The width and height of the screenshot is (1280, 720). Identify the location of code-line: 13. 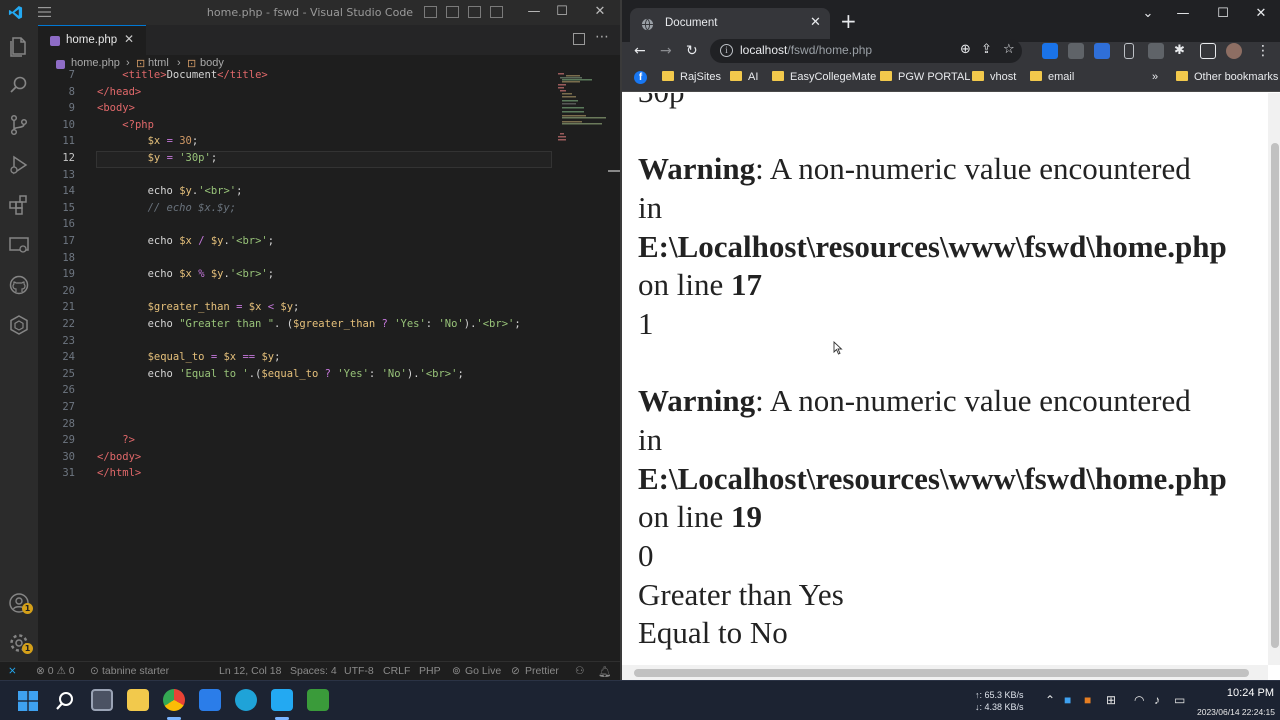
(329, 177).